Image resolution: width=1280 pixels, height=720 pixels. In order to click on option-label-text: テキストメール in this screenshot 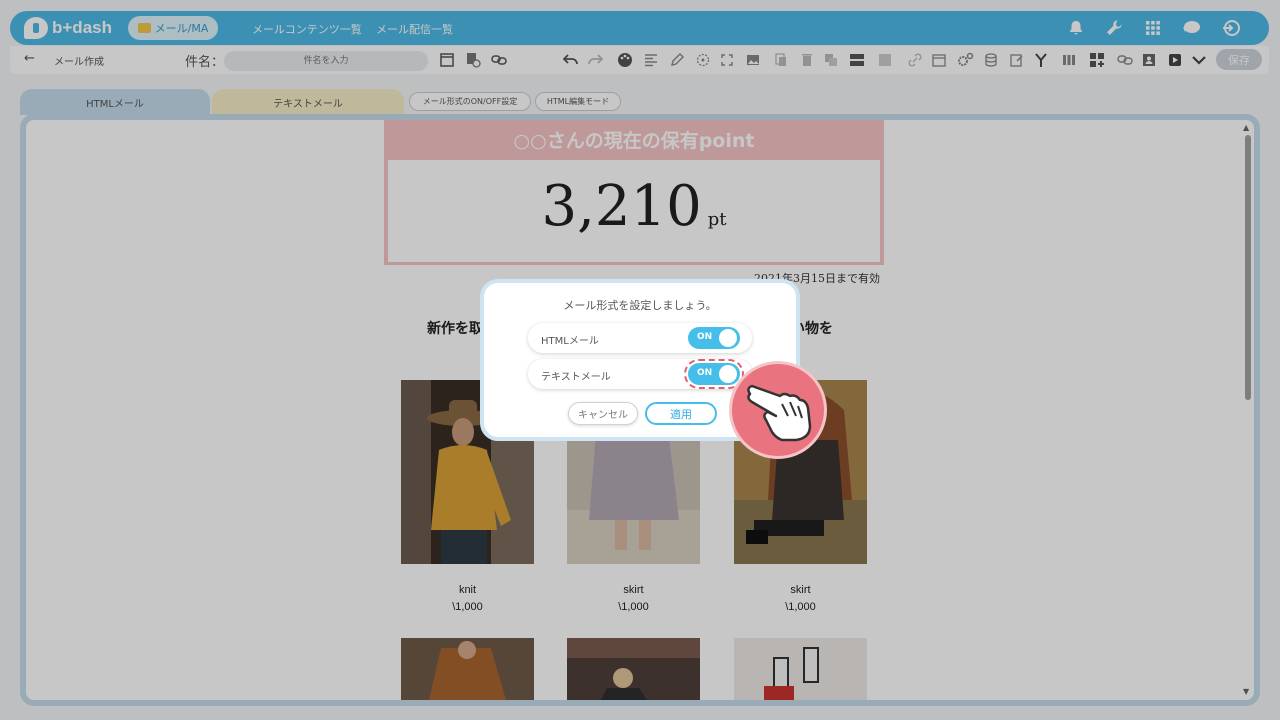, I will do `click(576, 377)`.